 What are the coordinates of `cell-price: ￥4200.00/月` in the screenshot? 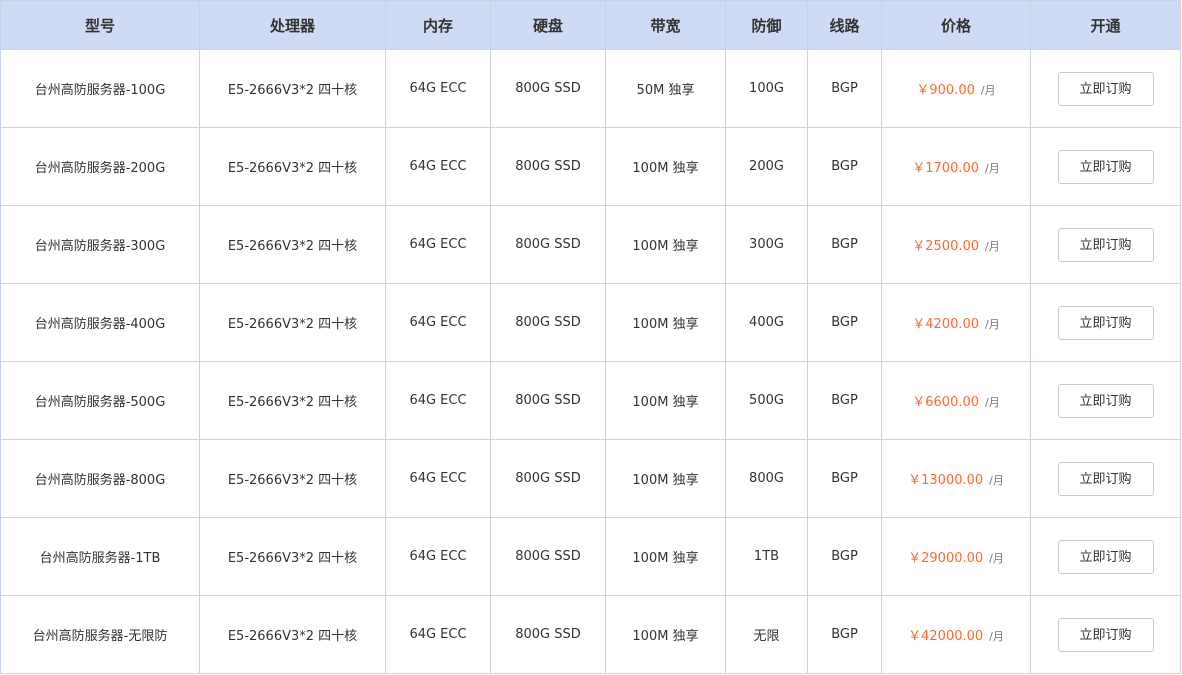 It's located at (956, 322).